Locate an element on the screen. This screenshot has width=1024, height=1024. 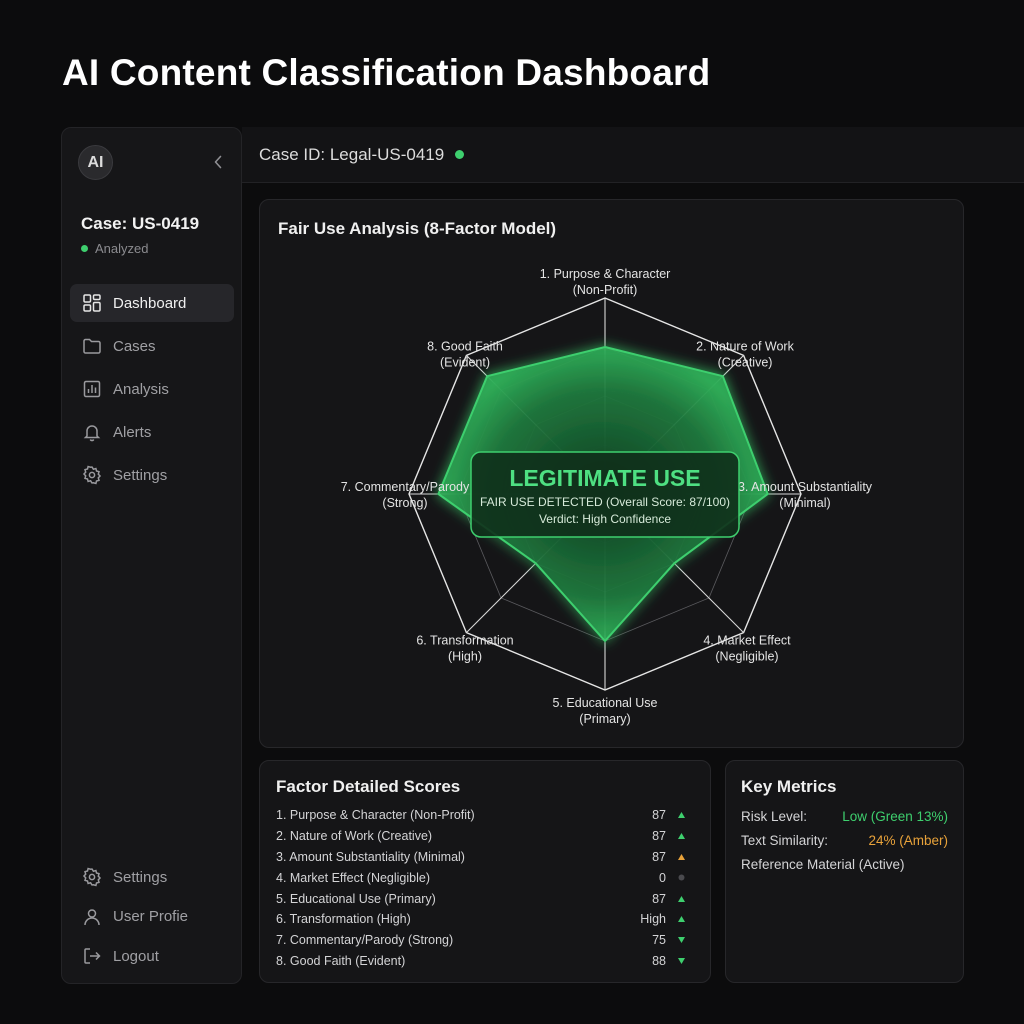
score-row: 3. Amount Substantiality (Minimal) 87 is located at coordinates (486, 857).